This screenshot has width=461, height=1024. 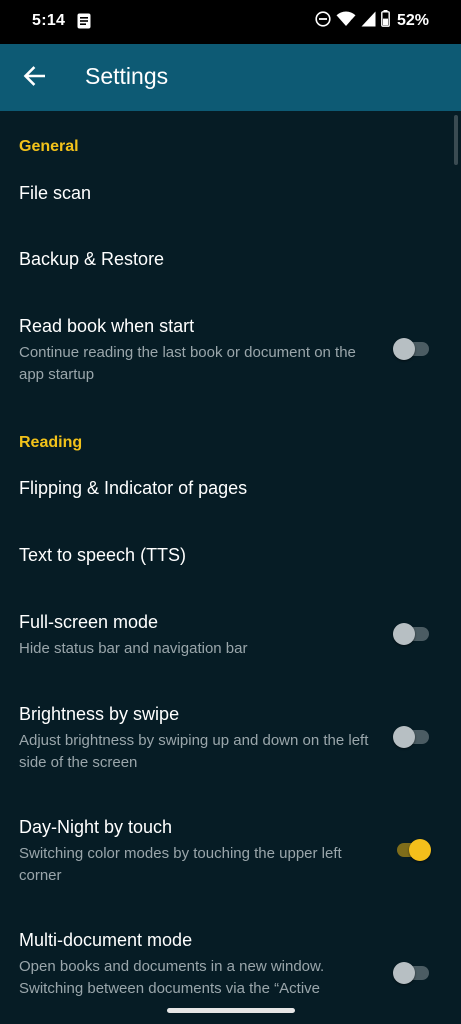 I want to click on section-header-general: General, so click(x=49, y=146).